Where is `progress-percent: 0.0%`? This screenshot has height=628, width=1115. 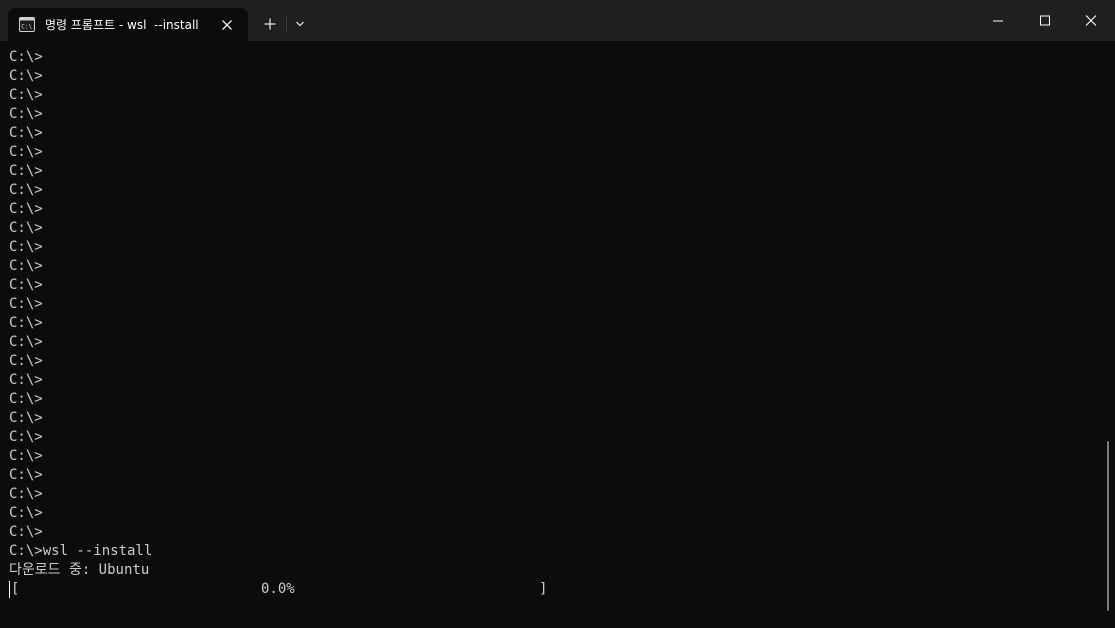
progress-percent: 0.0% is located at coordinates (278, 589).